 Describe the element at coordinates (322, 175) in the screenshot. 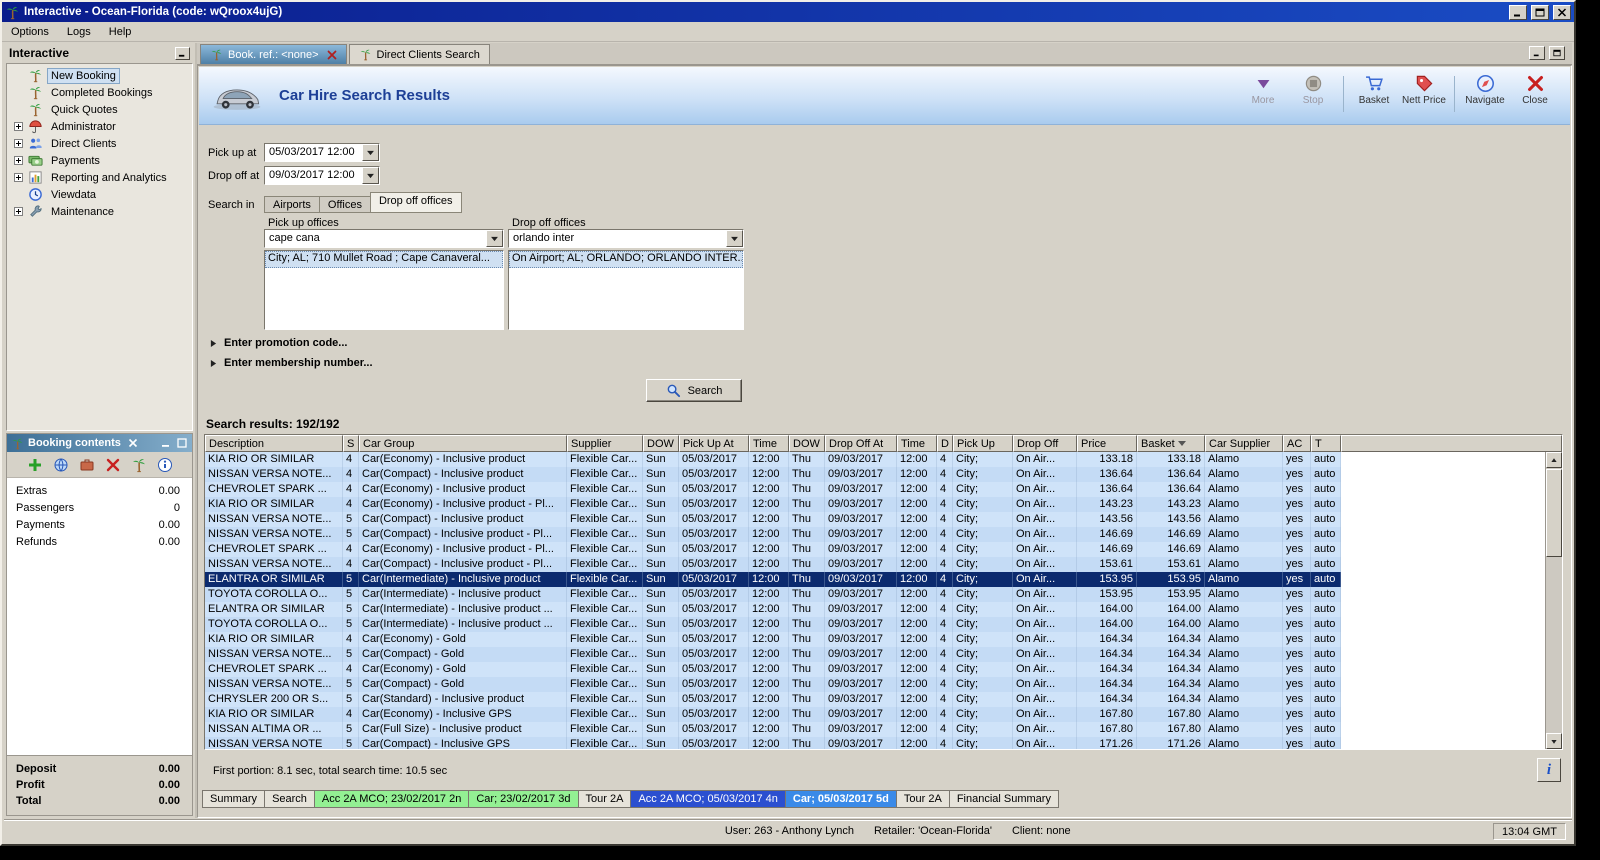

I see `dropoff-datetime-field: 09/03/2017 12:00` at that location.